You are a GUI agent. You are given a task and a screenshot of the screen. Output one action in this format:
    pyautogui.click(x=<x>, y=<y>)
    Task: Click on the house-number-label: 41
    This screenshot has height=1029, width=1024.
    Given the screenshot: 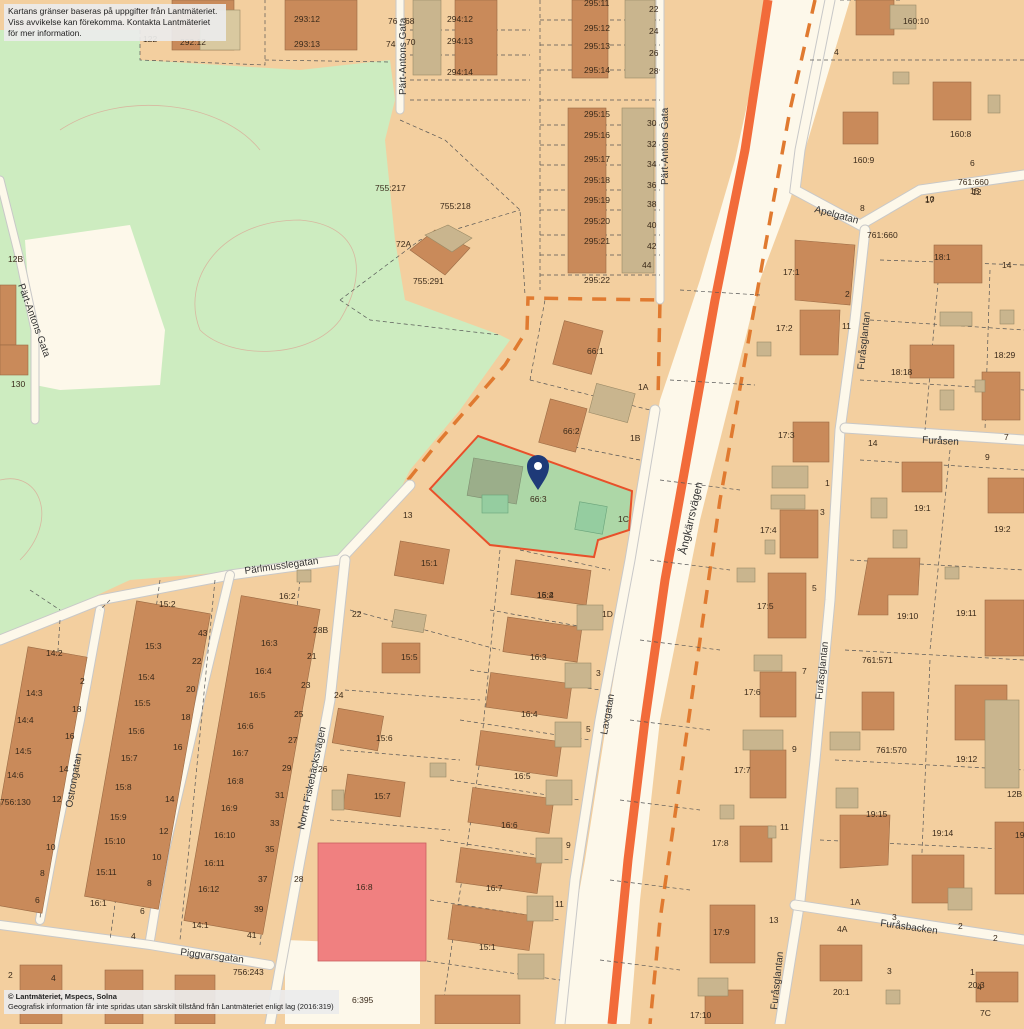 What is the action you would take?
    pyautogui.click(x=252, y=935)
    